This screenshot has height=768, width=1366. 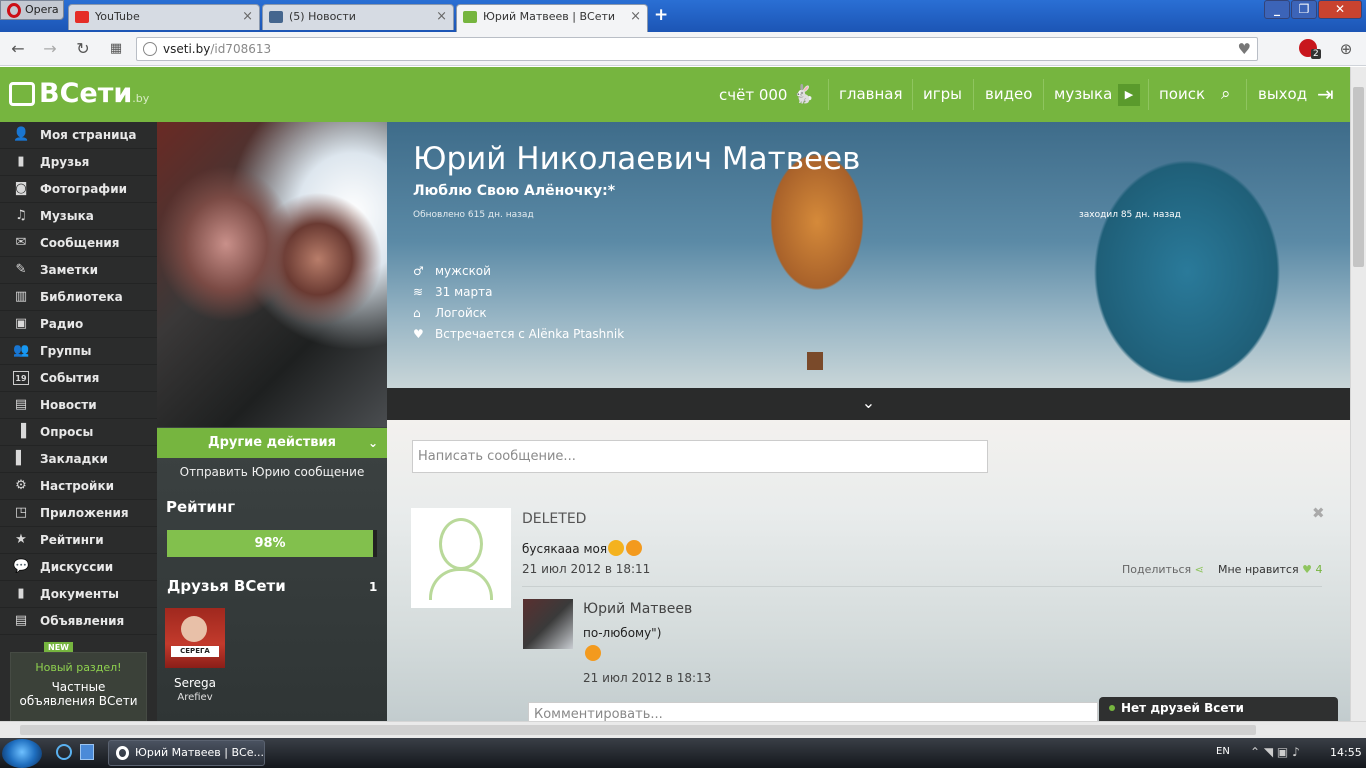 I want to click on download-icon: ⊕, so click(x=1346, y=49).